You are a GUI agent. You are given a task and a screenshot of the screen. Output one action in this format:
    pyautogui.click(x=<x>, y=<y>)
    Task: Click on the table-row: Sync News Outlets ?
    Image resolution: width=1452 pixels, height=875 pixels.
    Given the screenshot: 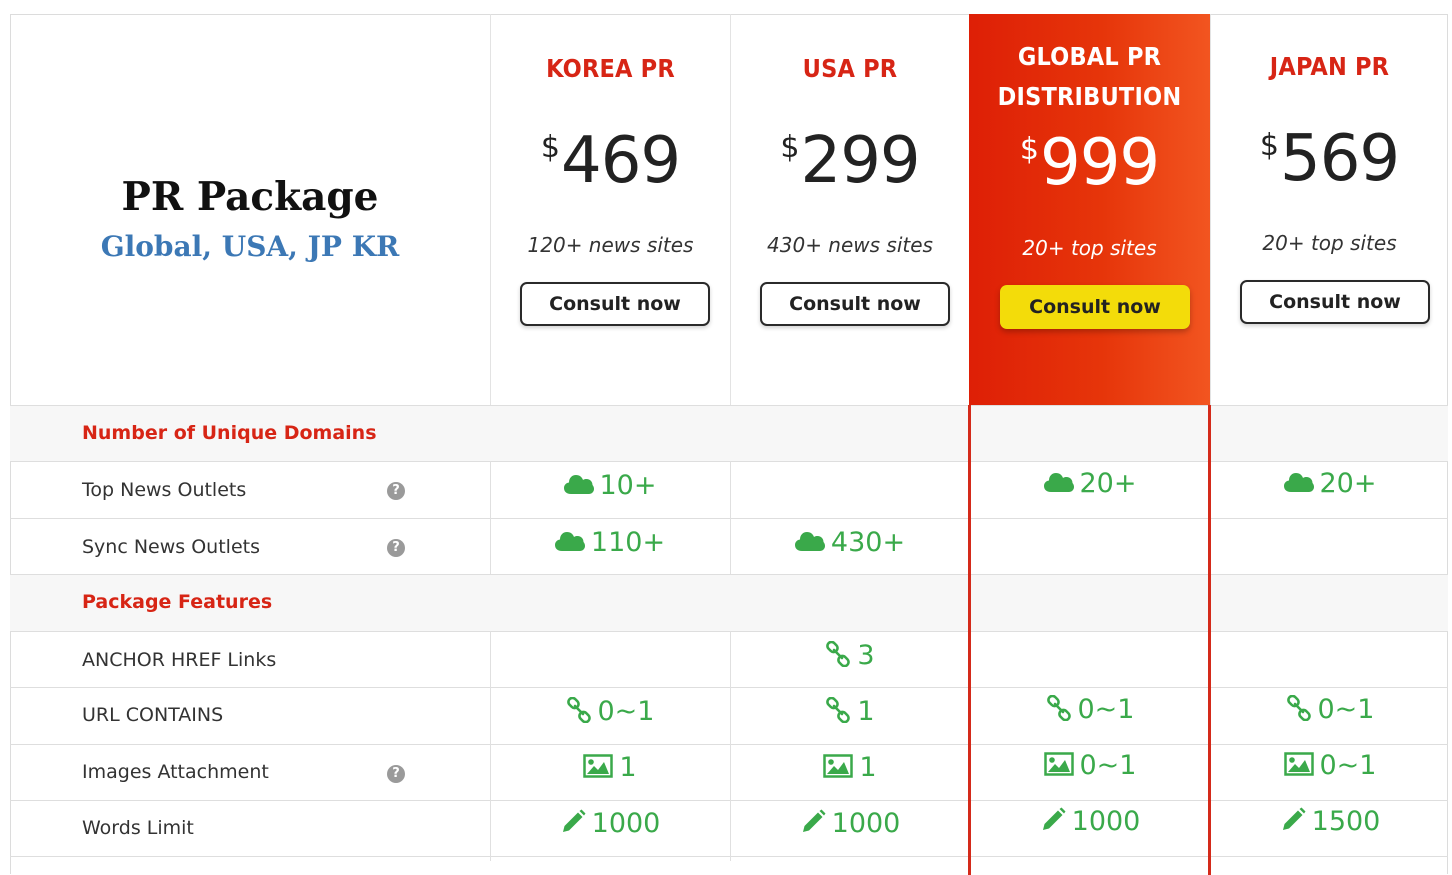 What is the action you would take?
    pyautogui.click(x=729, y=546)
    